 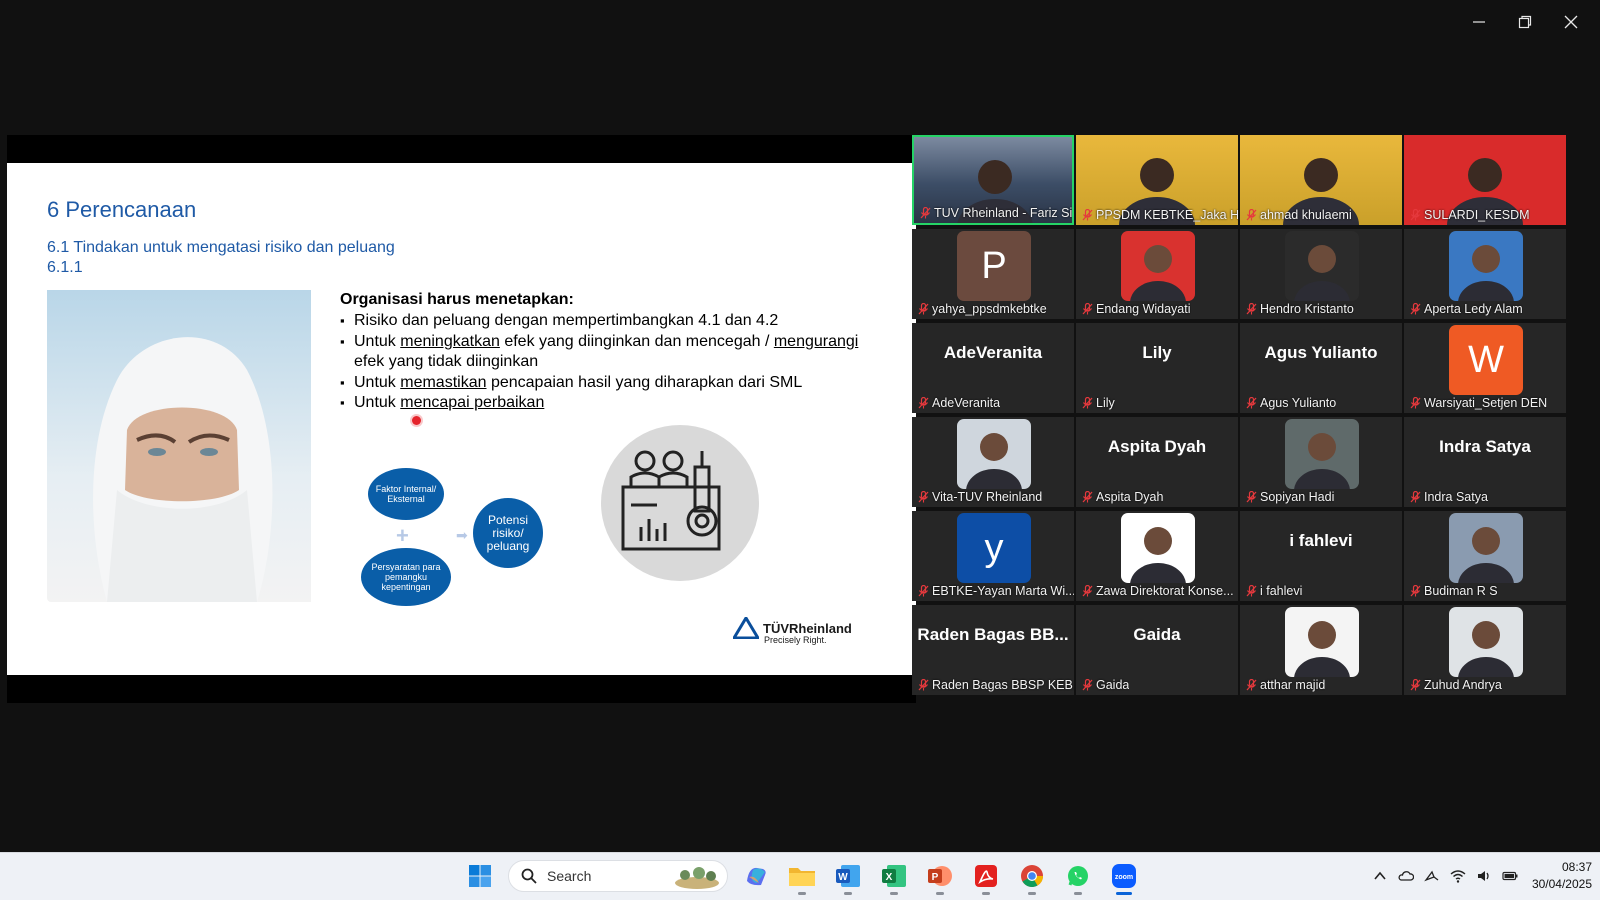 I want to click on svg-text: X, so click(x=889, y=877).